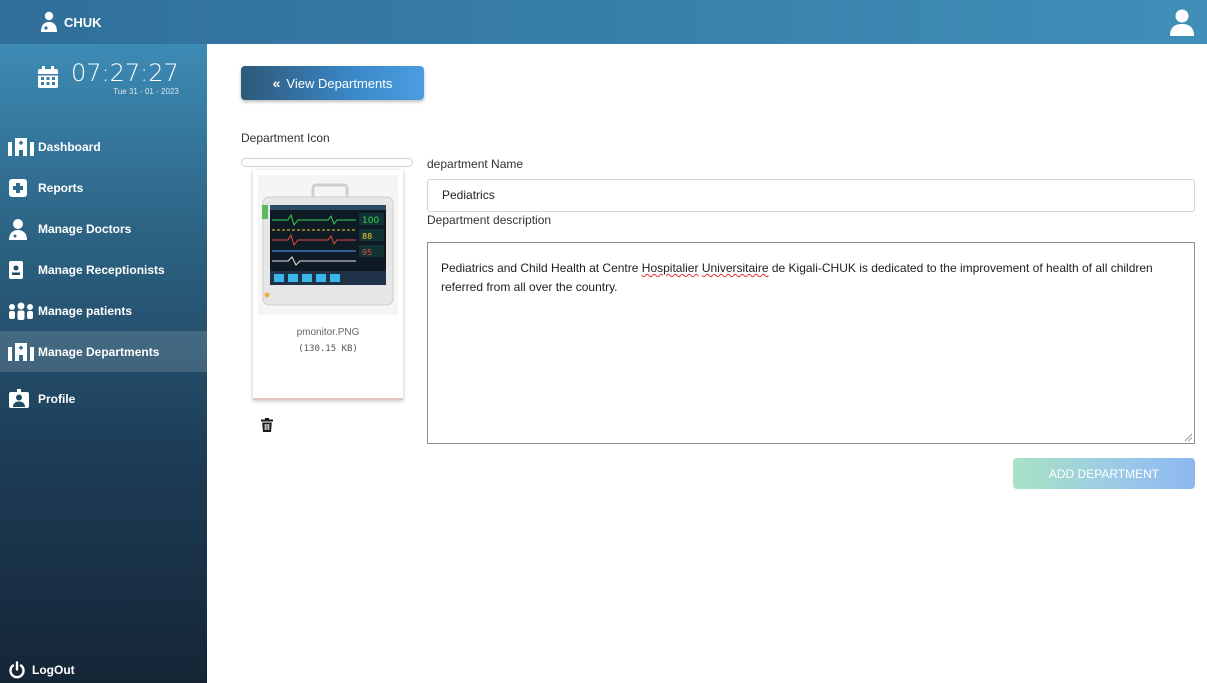 This screenshot has height=683, width=1207. What do you see at coordinates (1188, 437) in the screenshot?
I see `resize-grip-icon` at bounding box center [1188, 437].